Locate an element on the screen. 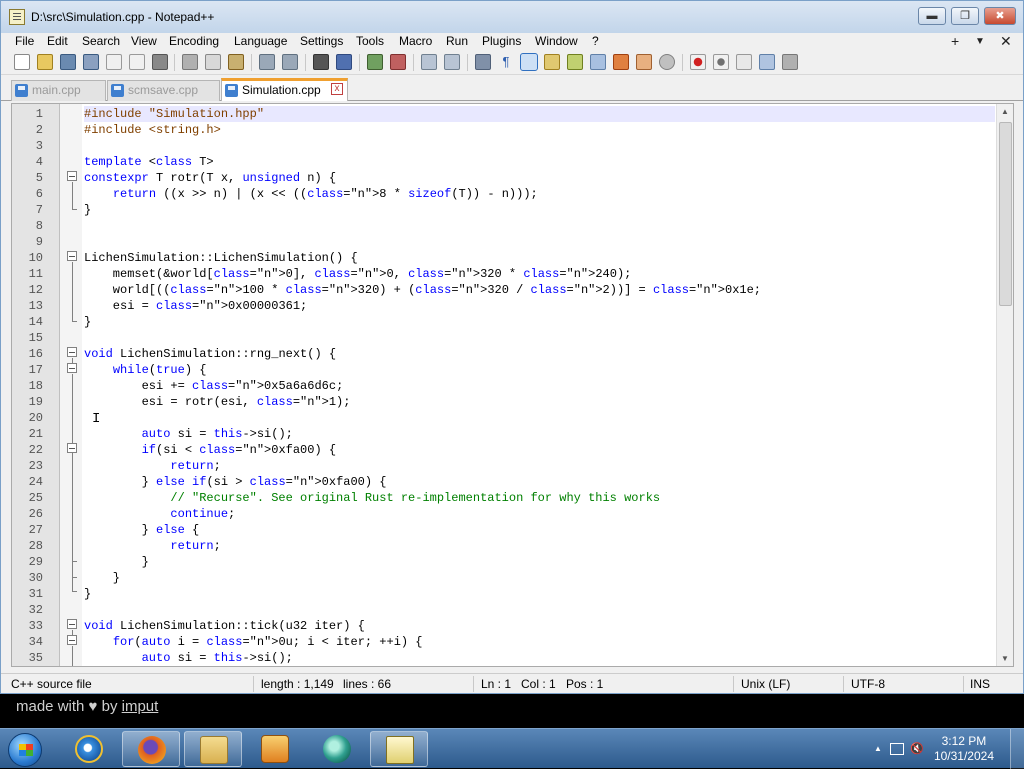 This screenshot has width=1024, height=769. tab-list-dropdown-button: ▼ is located at coordinates (980, 41).